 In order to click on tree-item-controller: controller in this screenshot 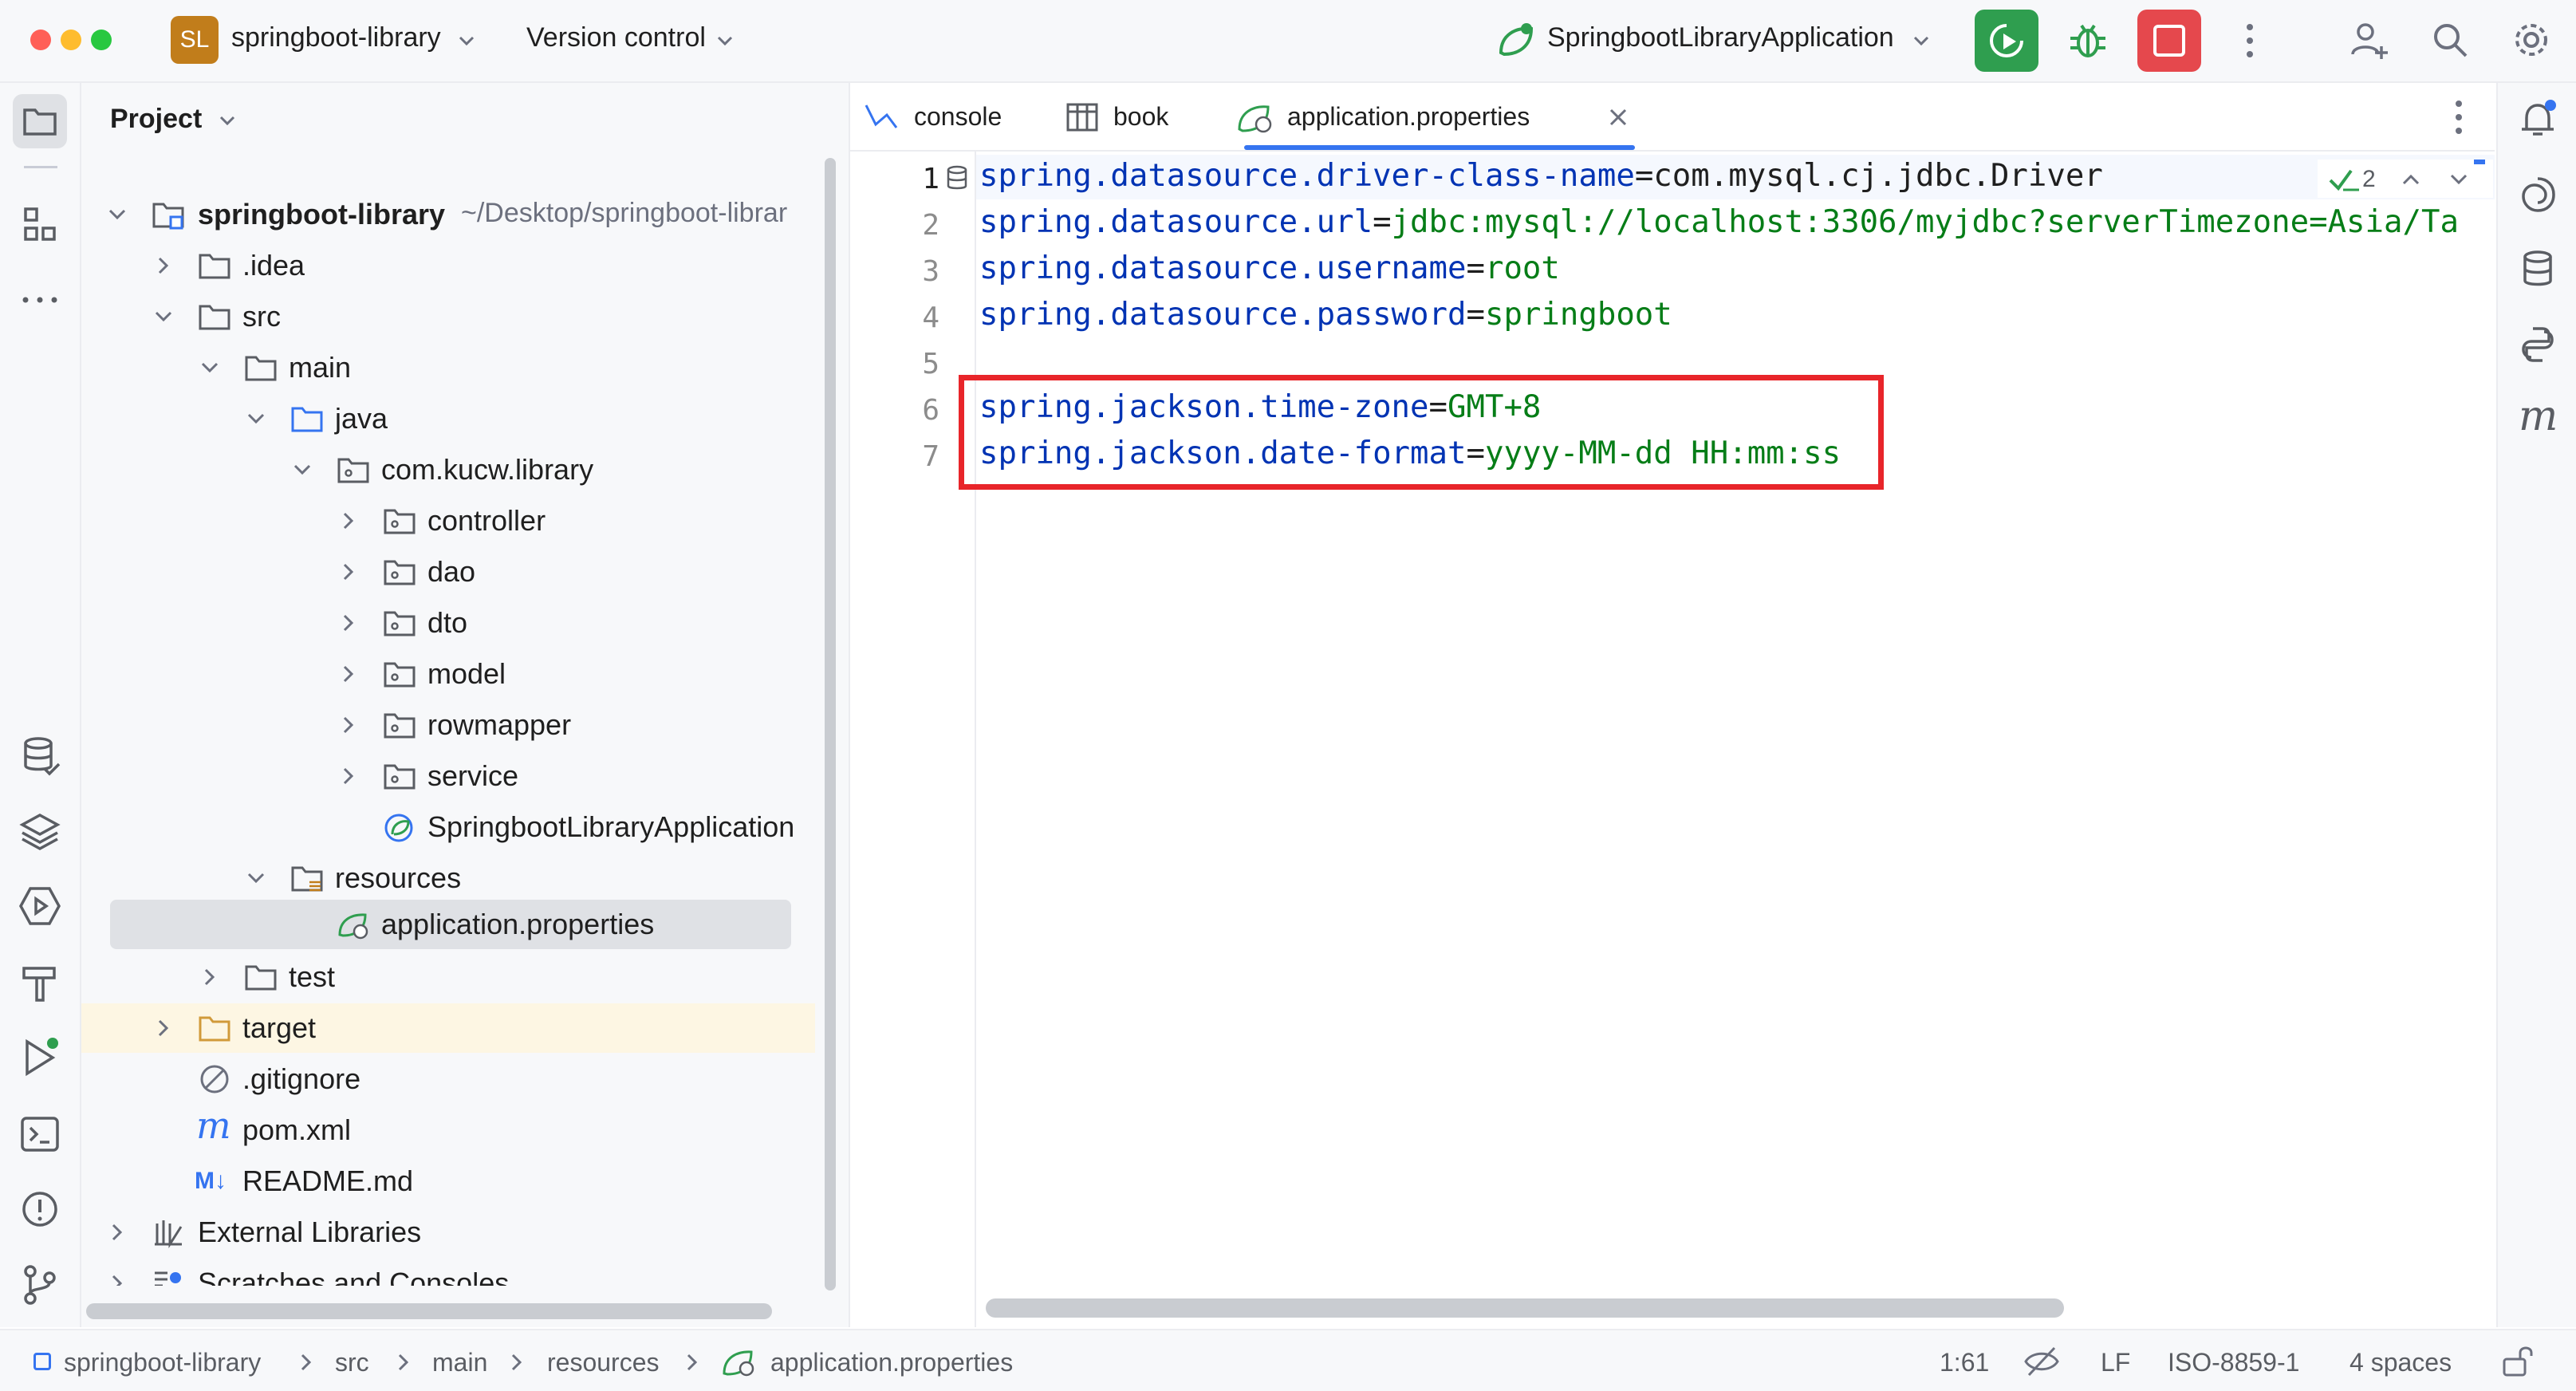, I will do `click(448, 521)`.